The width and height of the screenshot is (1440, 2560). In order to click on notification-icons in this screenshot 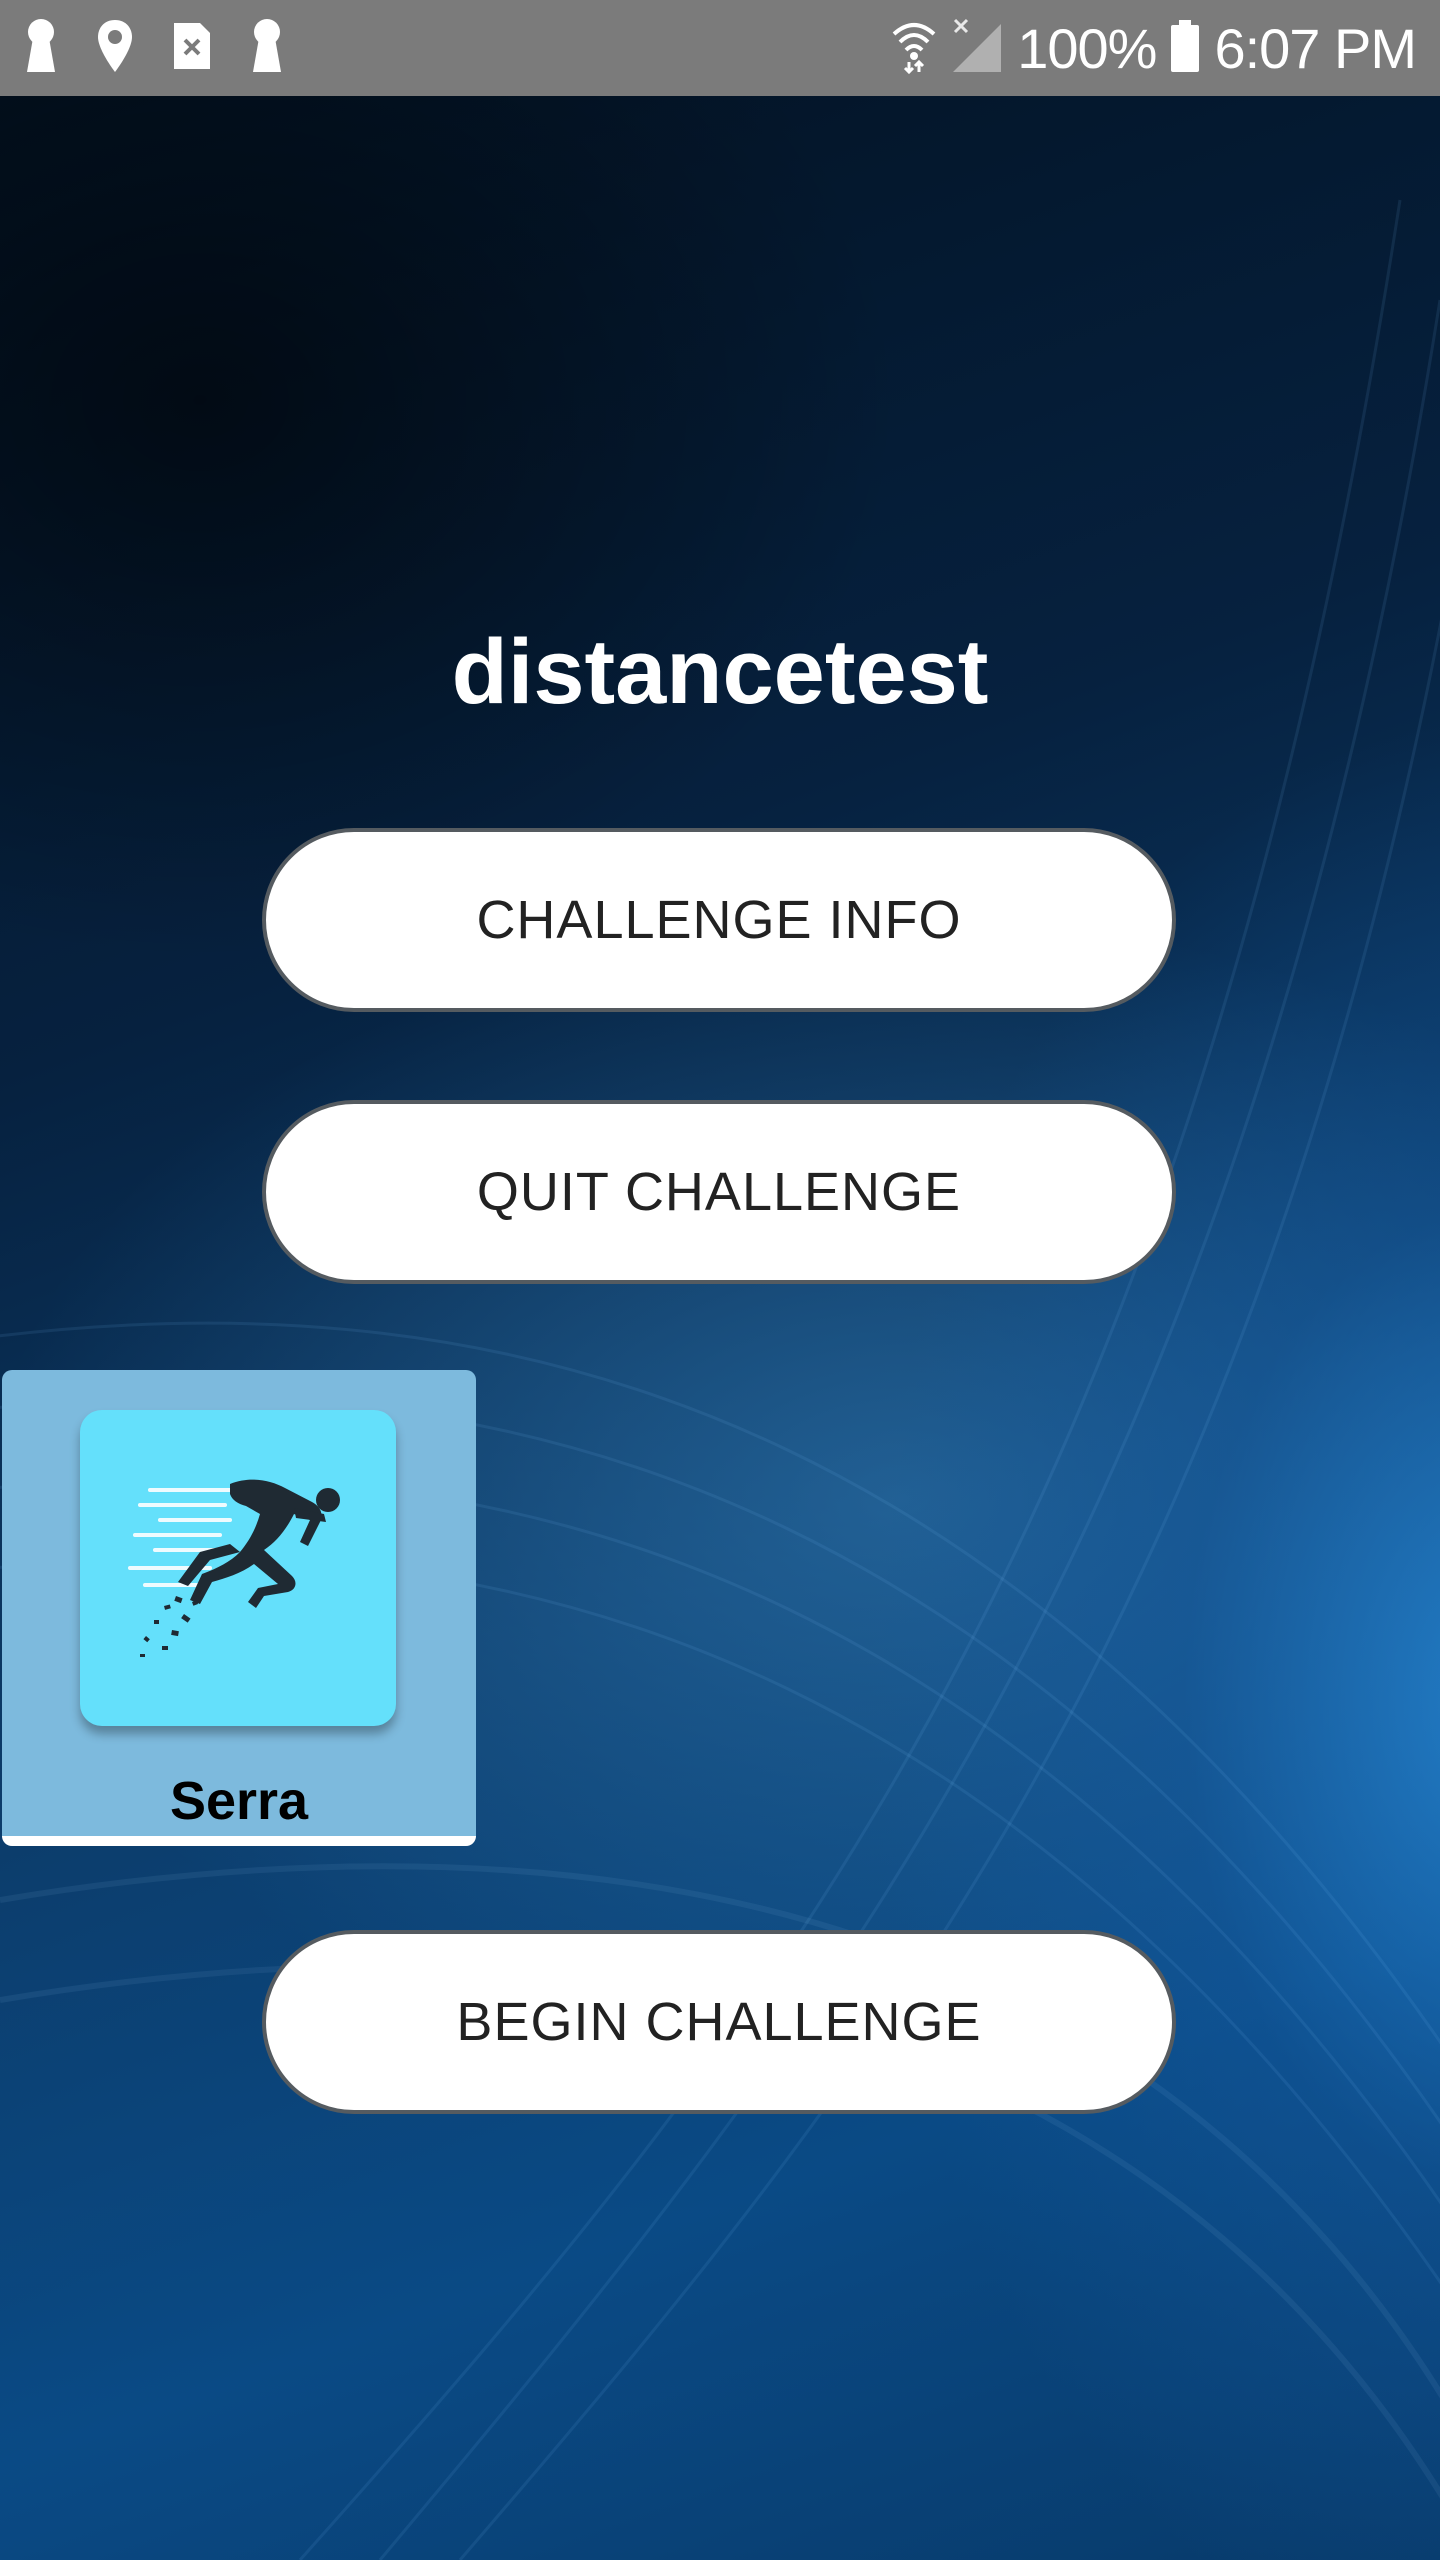, I will do `click(154, 48)`.